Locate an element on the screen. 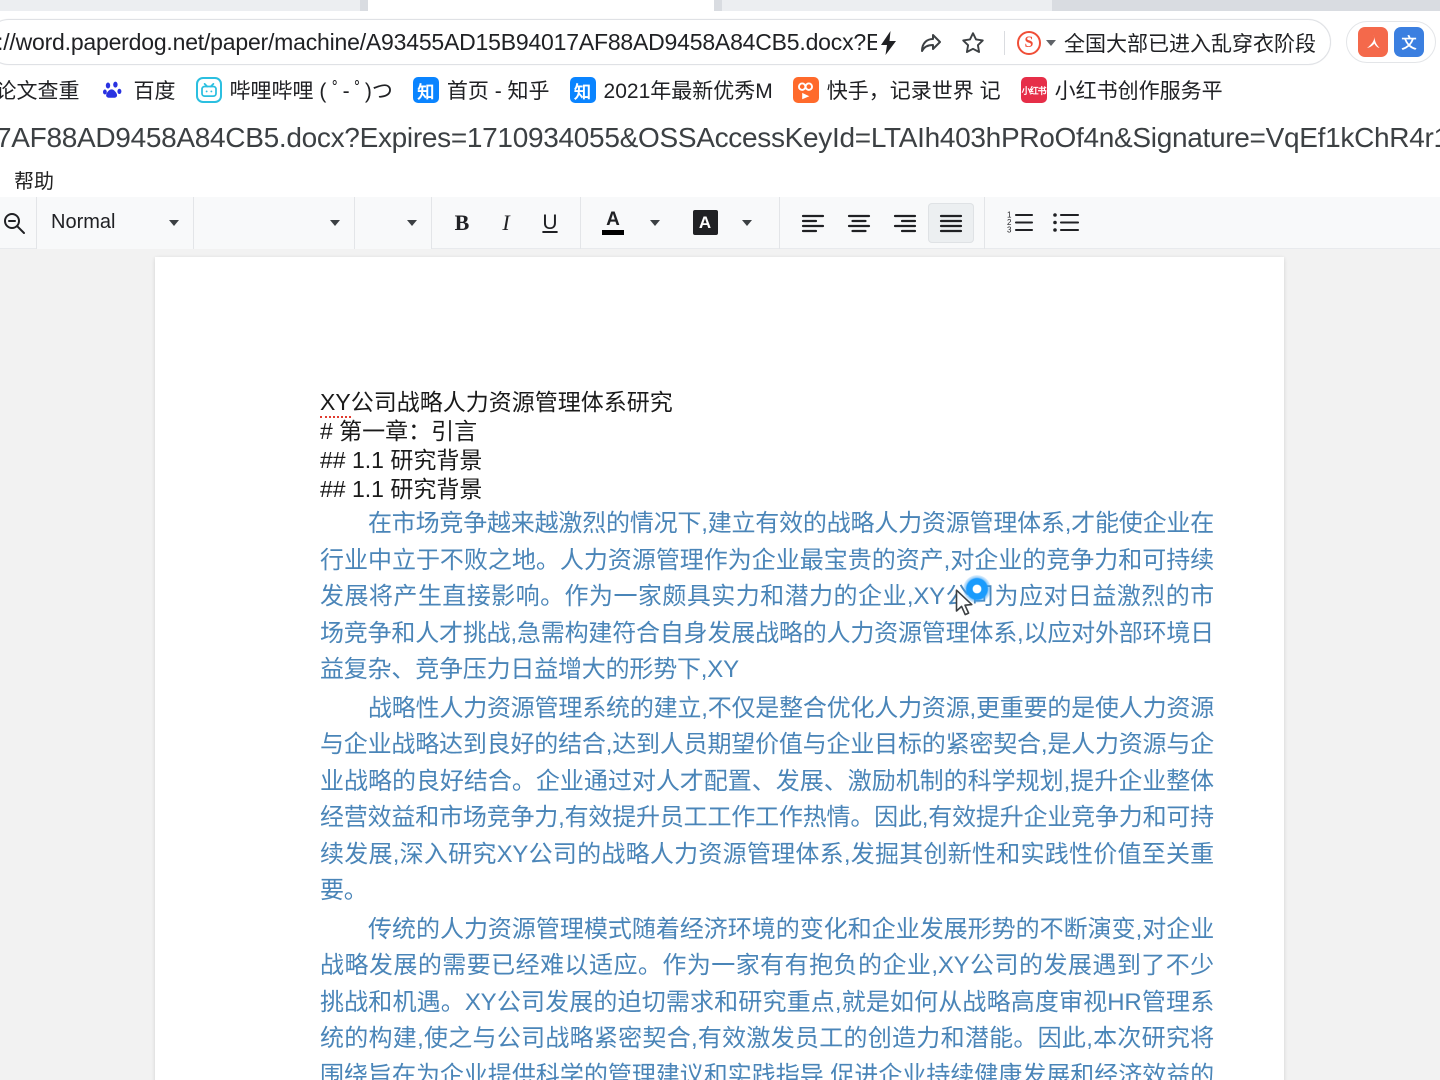  underline-label: U is located at coordinates (550, 222).